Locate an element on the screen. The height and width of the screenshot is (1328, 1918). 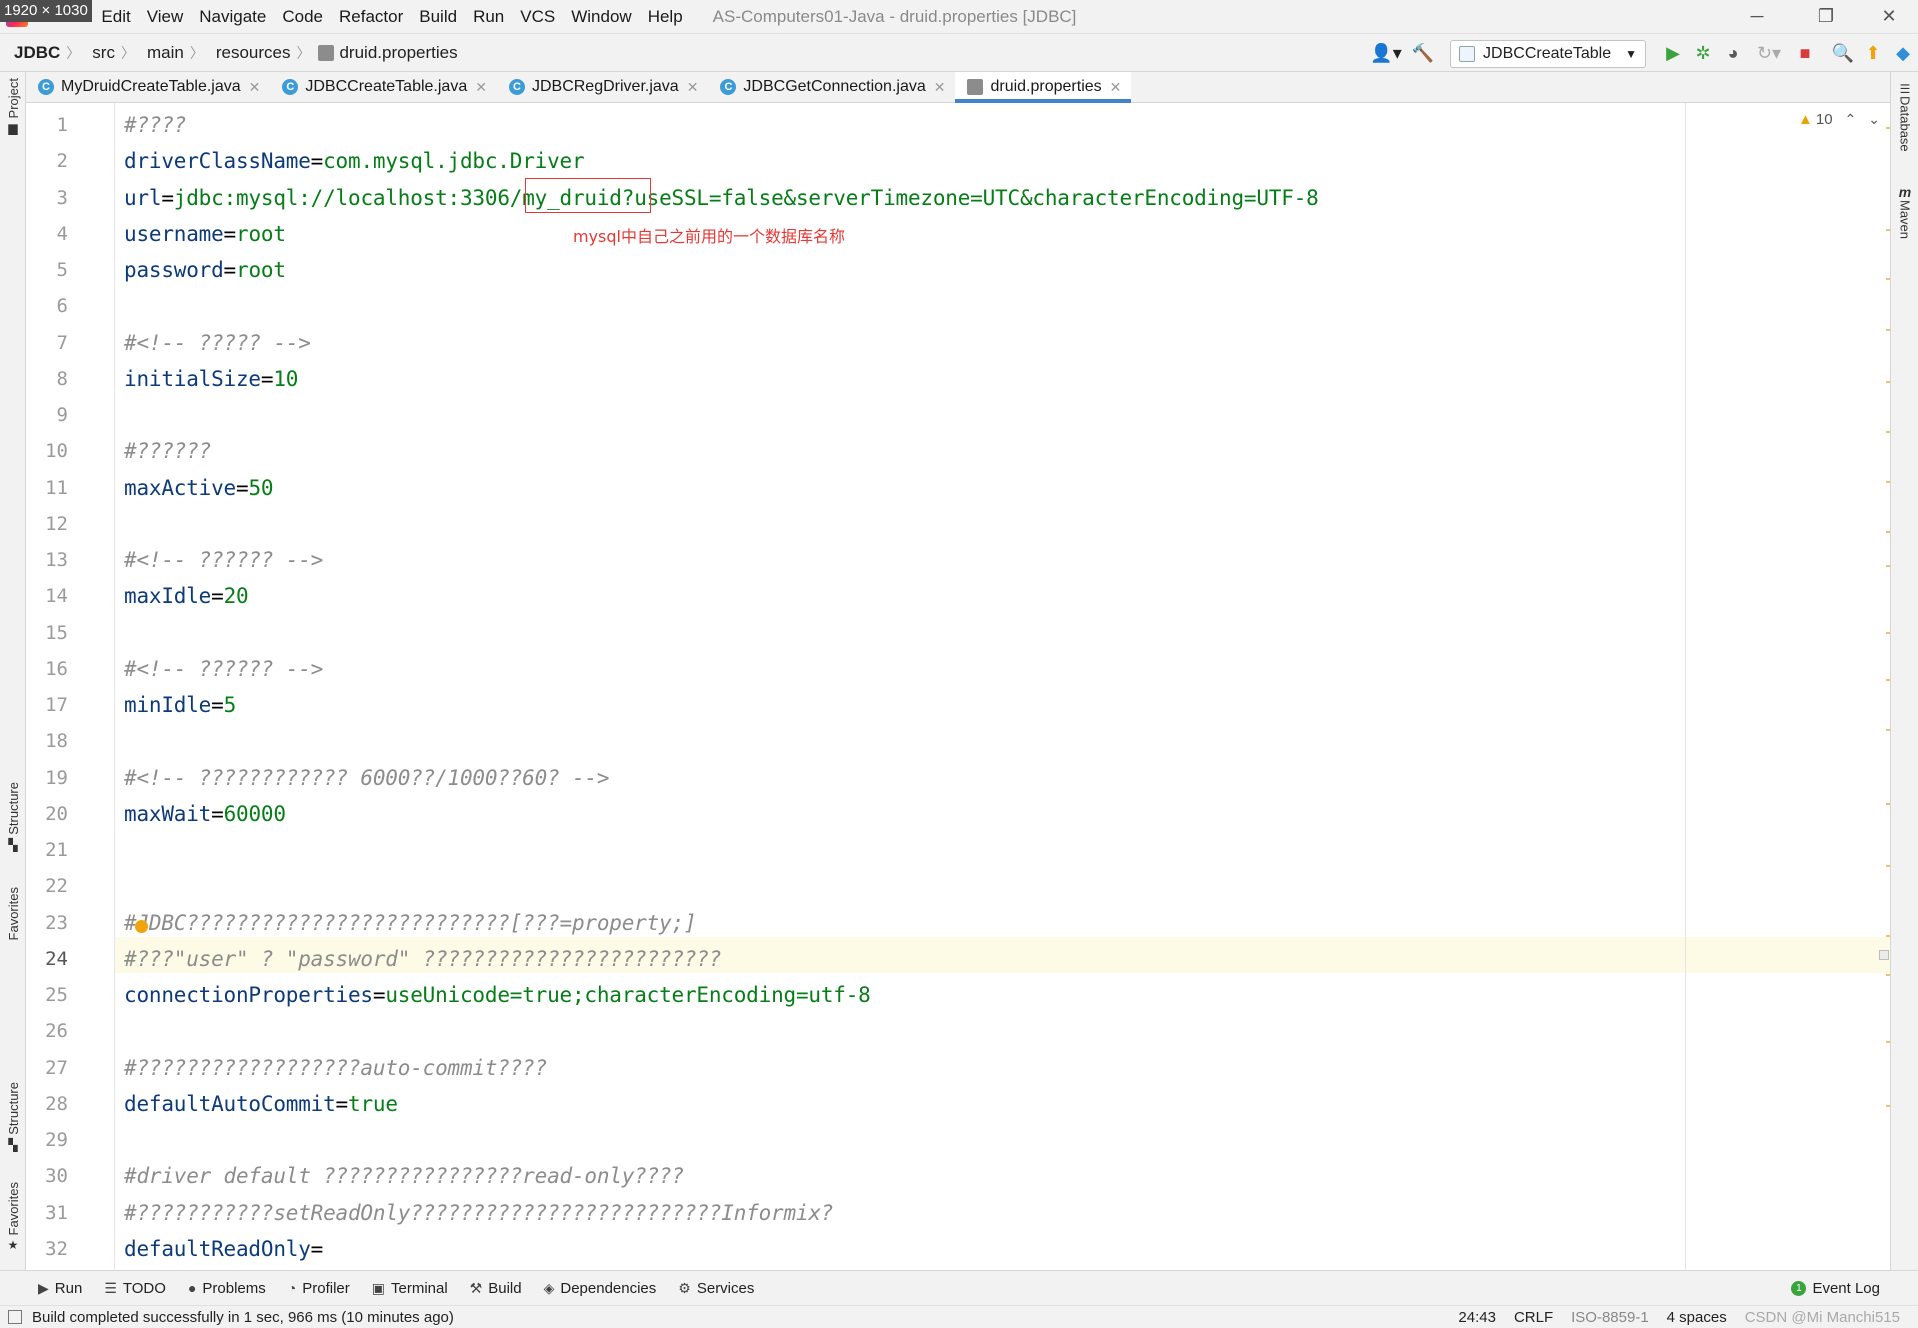
code-line: 20 maxWait=60000 is located at coordinates (851, 814).